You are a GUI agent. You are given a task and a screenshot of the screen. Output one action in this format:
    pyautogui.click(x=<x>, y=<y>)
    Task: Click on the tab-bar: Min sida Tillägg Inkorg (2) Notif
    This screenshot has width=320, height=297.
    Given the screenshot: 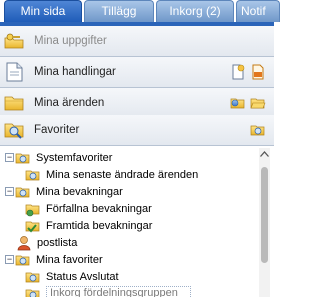 What is the action you would take?
    pyautogui.click(x=140, y=11)
    